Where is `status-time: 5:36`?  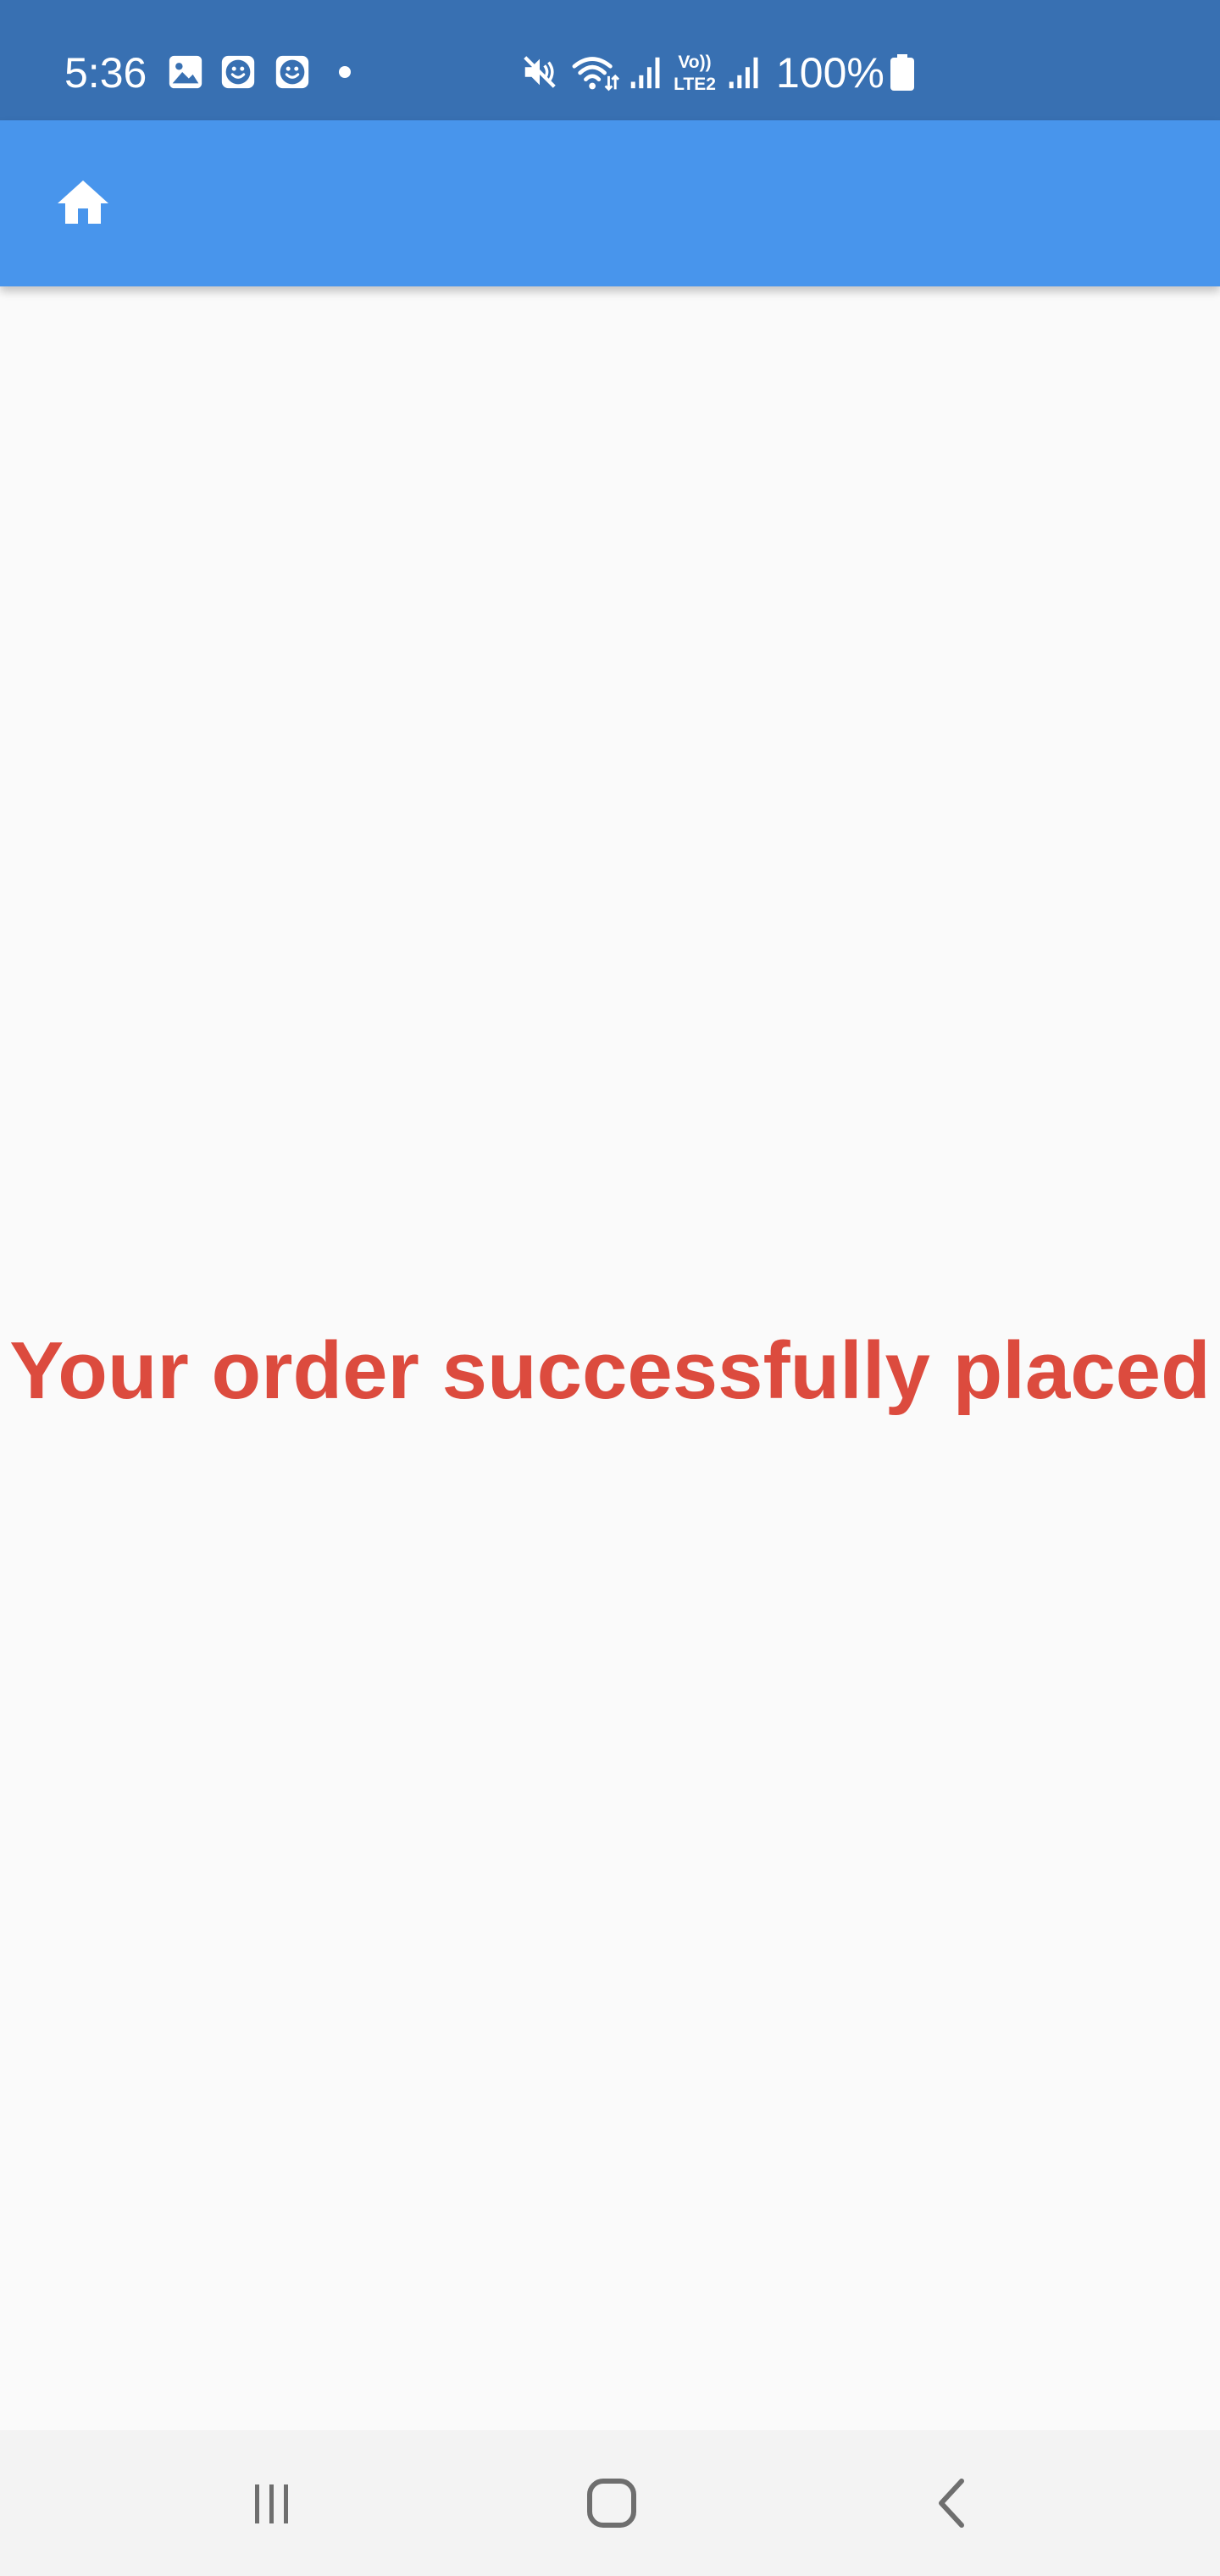 status-time: 5:36 is located at coordinates (105, 73).